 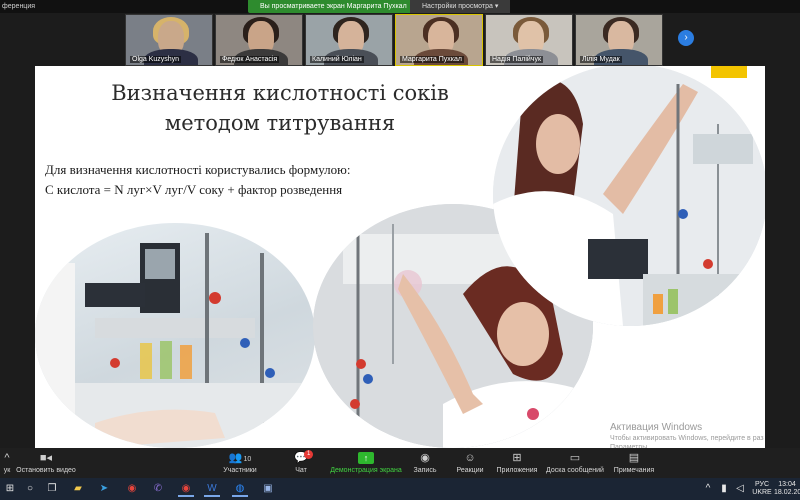 I want to click on participant-tile: Калиний Юлiан, so click(x=349, y=40).